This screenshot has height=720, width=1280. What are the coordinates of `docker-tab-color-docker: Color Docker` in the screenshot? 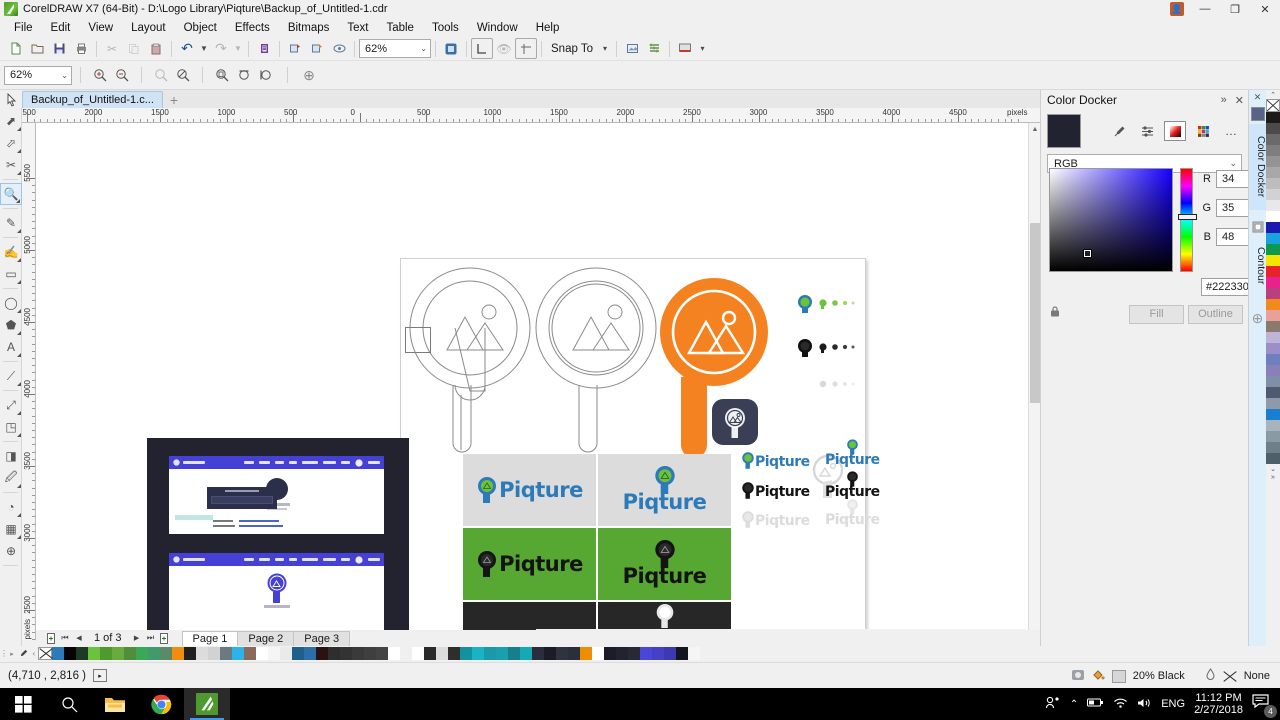 It's located at (1258, 167).